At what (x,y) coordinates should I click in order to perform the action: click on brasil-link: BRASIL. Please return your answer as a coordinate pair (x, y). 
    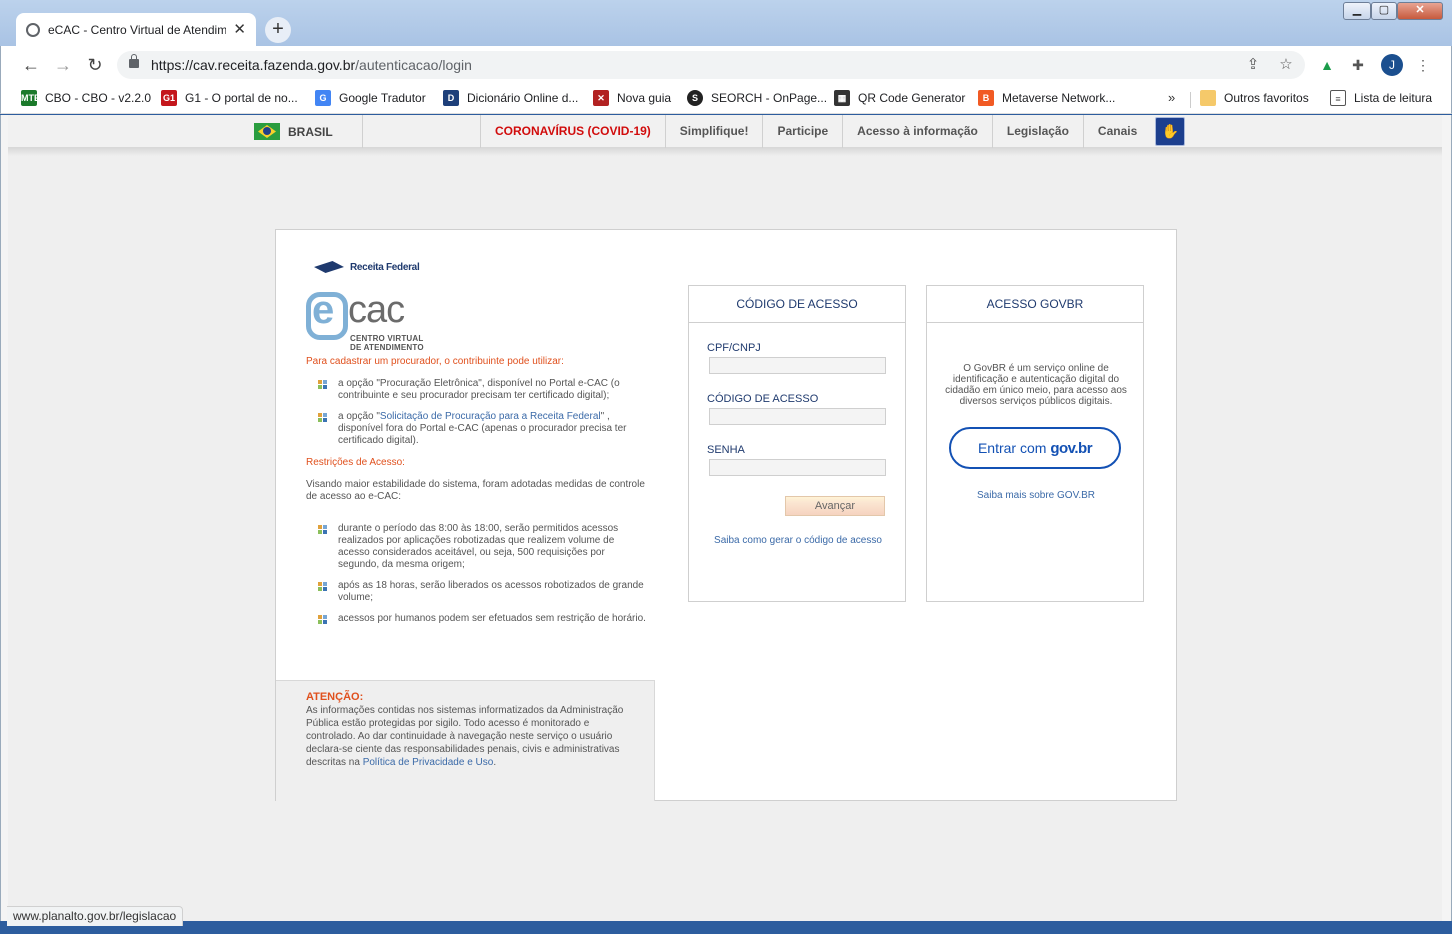
    Looking at the image, I should click on (293, 131).